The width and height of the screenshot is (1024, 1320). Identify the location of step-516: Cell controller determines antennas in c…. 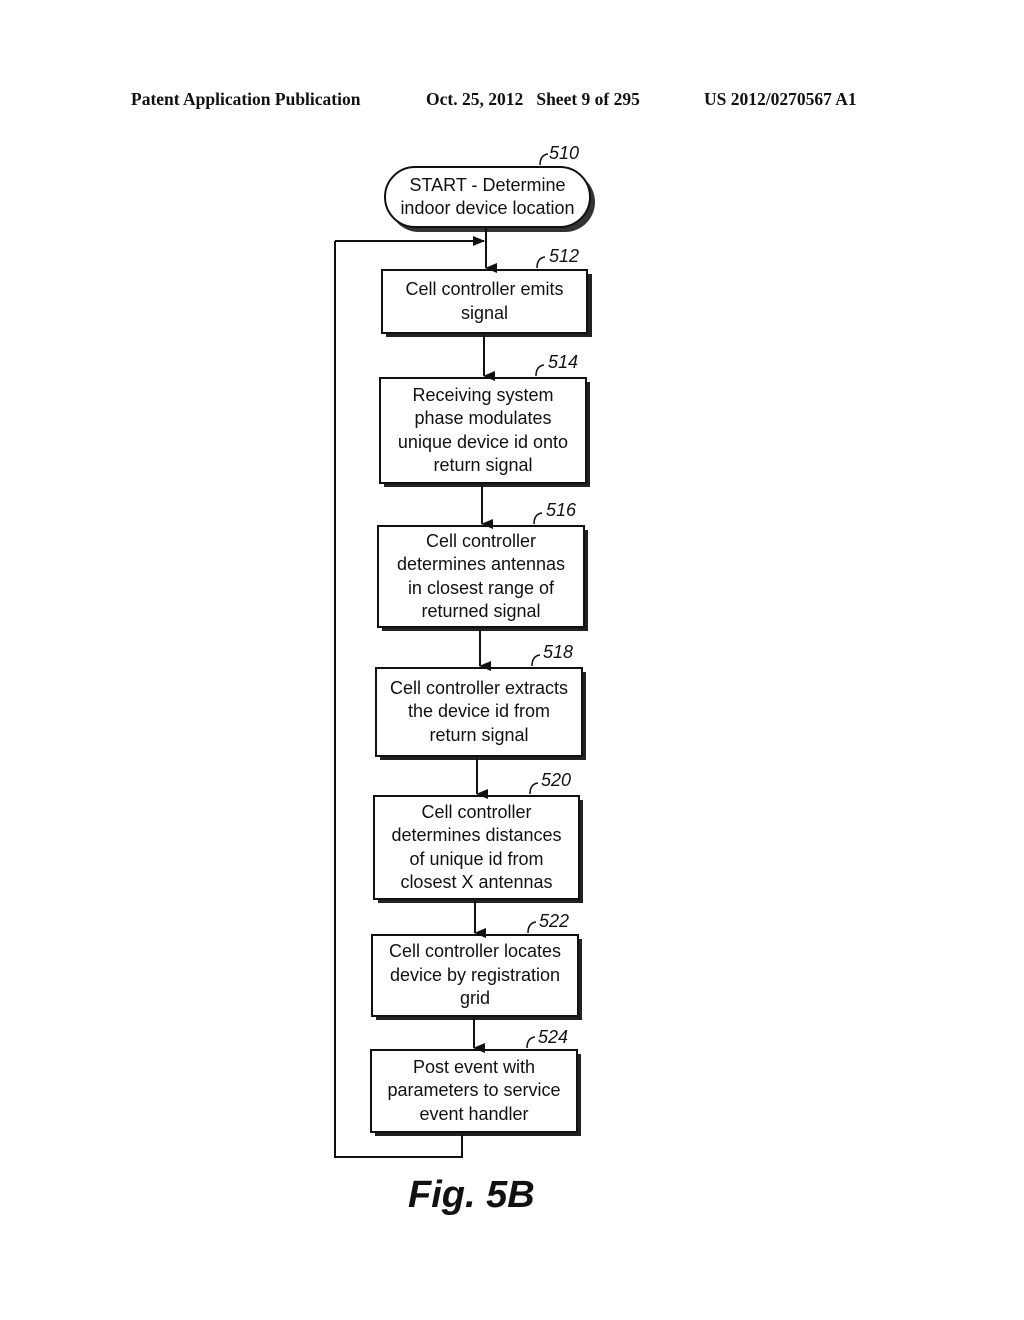
(481, 576).